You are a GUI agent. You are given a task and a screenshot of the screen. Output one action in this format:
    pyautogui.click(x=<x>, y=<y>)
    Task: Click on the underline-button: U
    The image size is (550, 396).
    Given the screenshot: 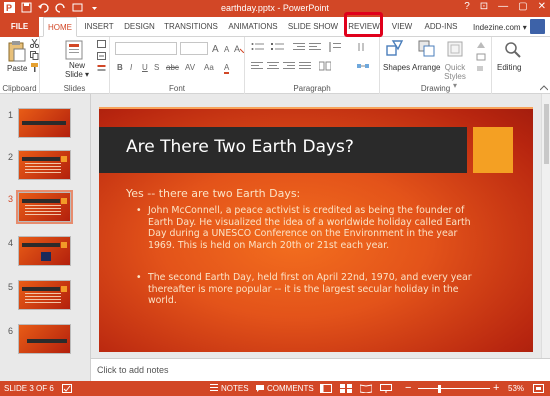 What is the action you would take?
    pyautogui.click(x=145, y=67)
    